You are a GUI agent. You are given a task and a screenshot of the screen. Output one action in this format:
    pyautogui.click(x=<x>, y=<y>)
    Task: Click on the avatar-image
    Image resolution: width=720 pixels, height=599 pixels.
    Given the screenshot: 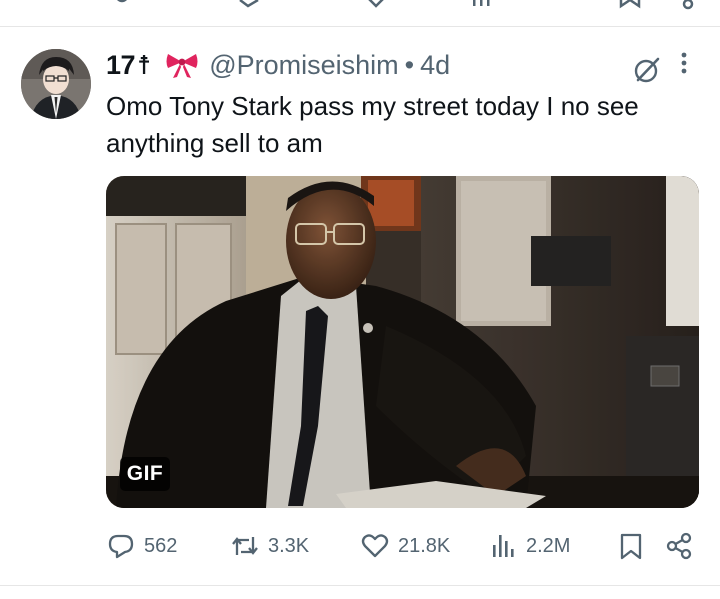 What is the action you would take?
    pyautogui.click(x=56, y=84)
    